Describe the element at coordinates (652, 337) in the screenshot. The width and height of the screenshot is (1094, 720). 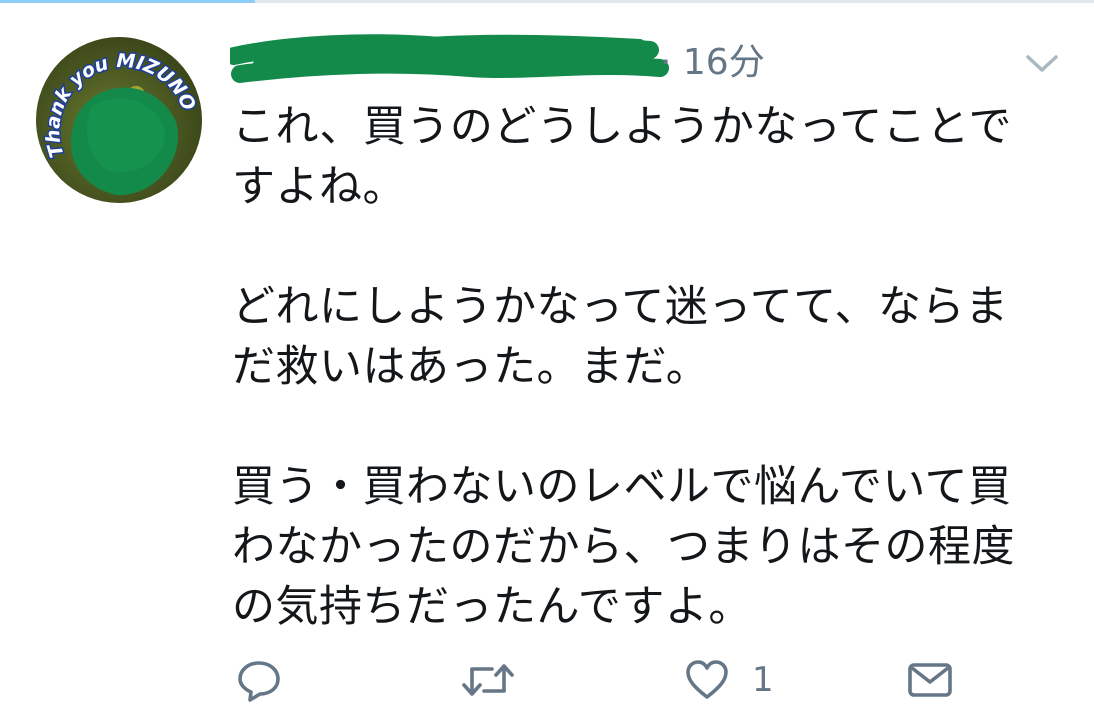
I see `tweet-paragraph: どれにしようかなって迷ってて、ならま だ救いはあった。まだ。` at that location.